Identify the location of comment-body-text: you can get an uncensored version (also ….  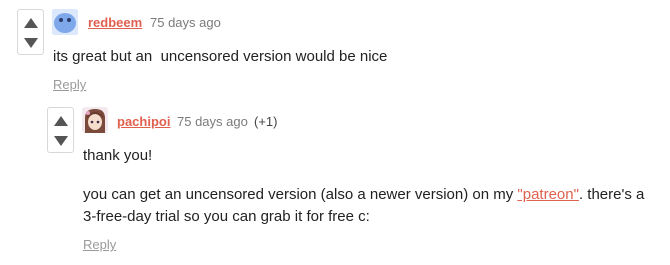
(300, 194).